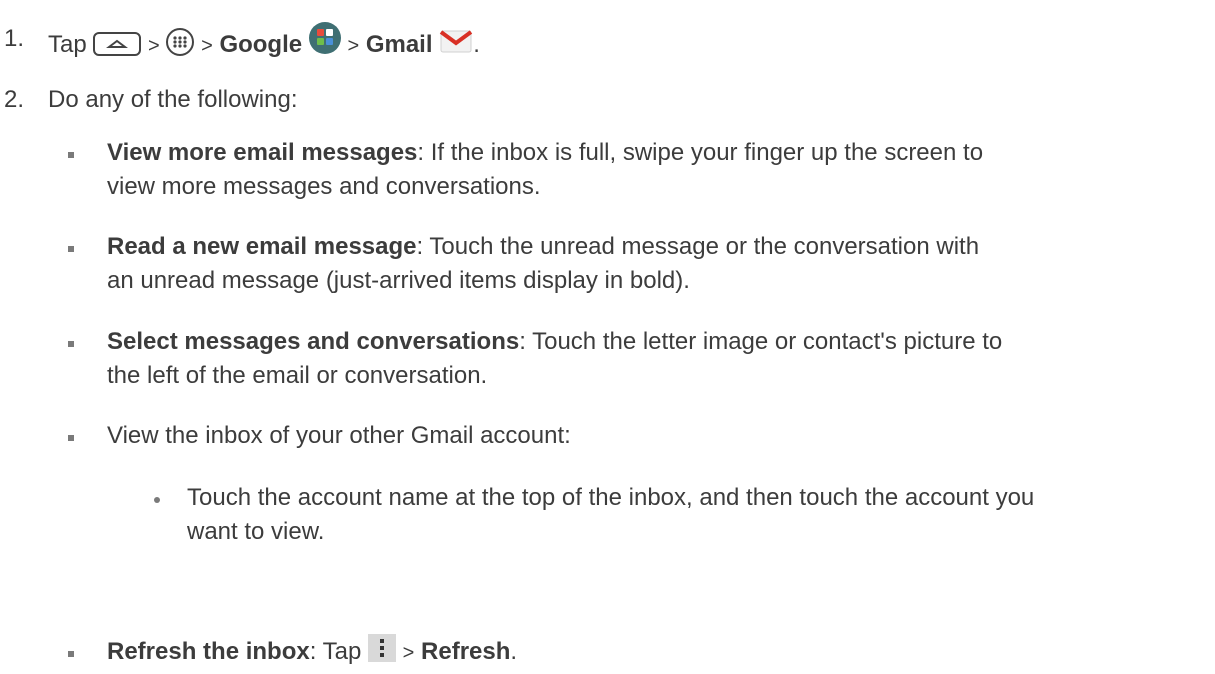  What do you see at coordinates (67, 44) in the screenshot?
I see `tap-text: Tap` at bounding box center [67, 44].